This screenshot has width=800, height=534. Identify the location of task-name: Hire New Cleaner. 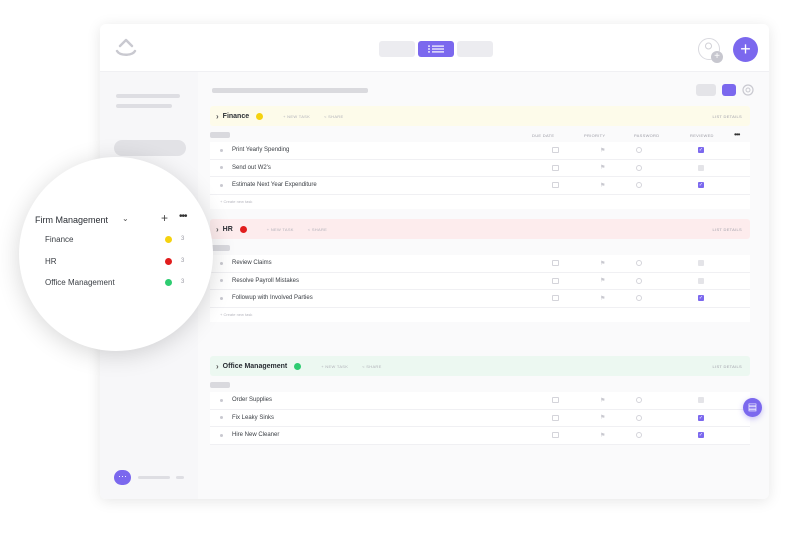
(255, 435).